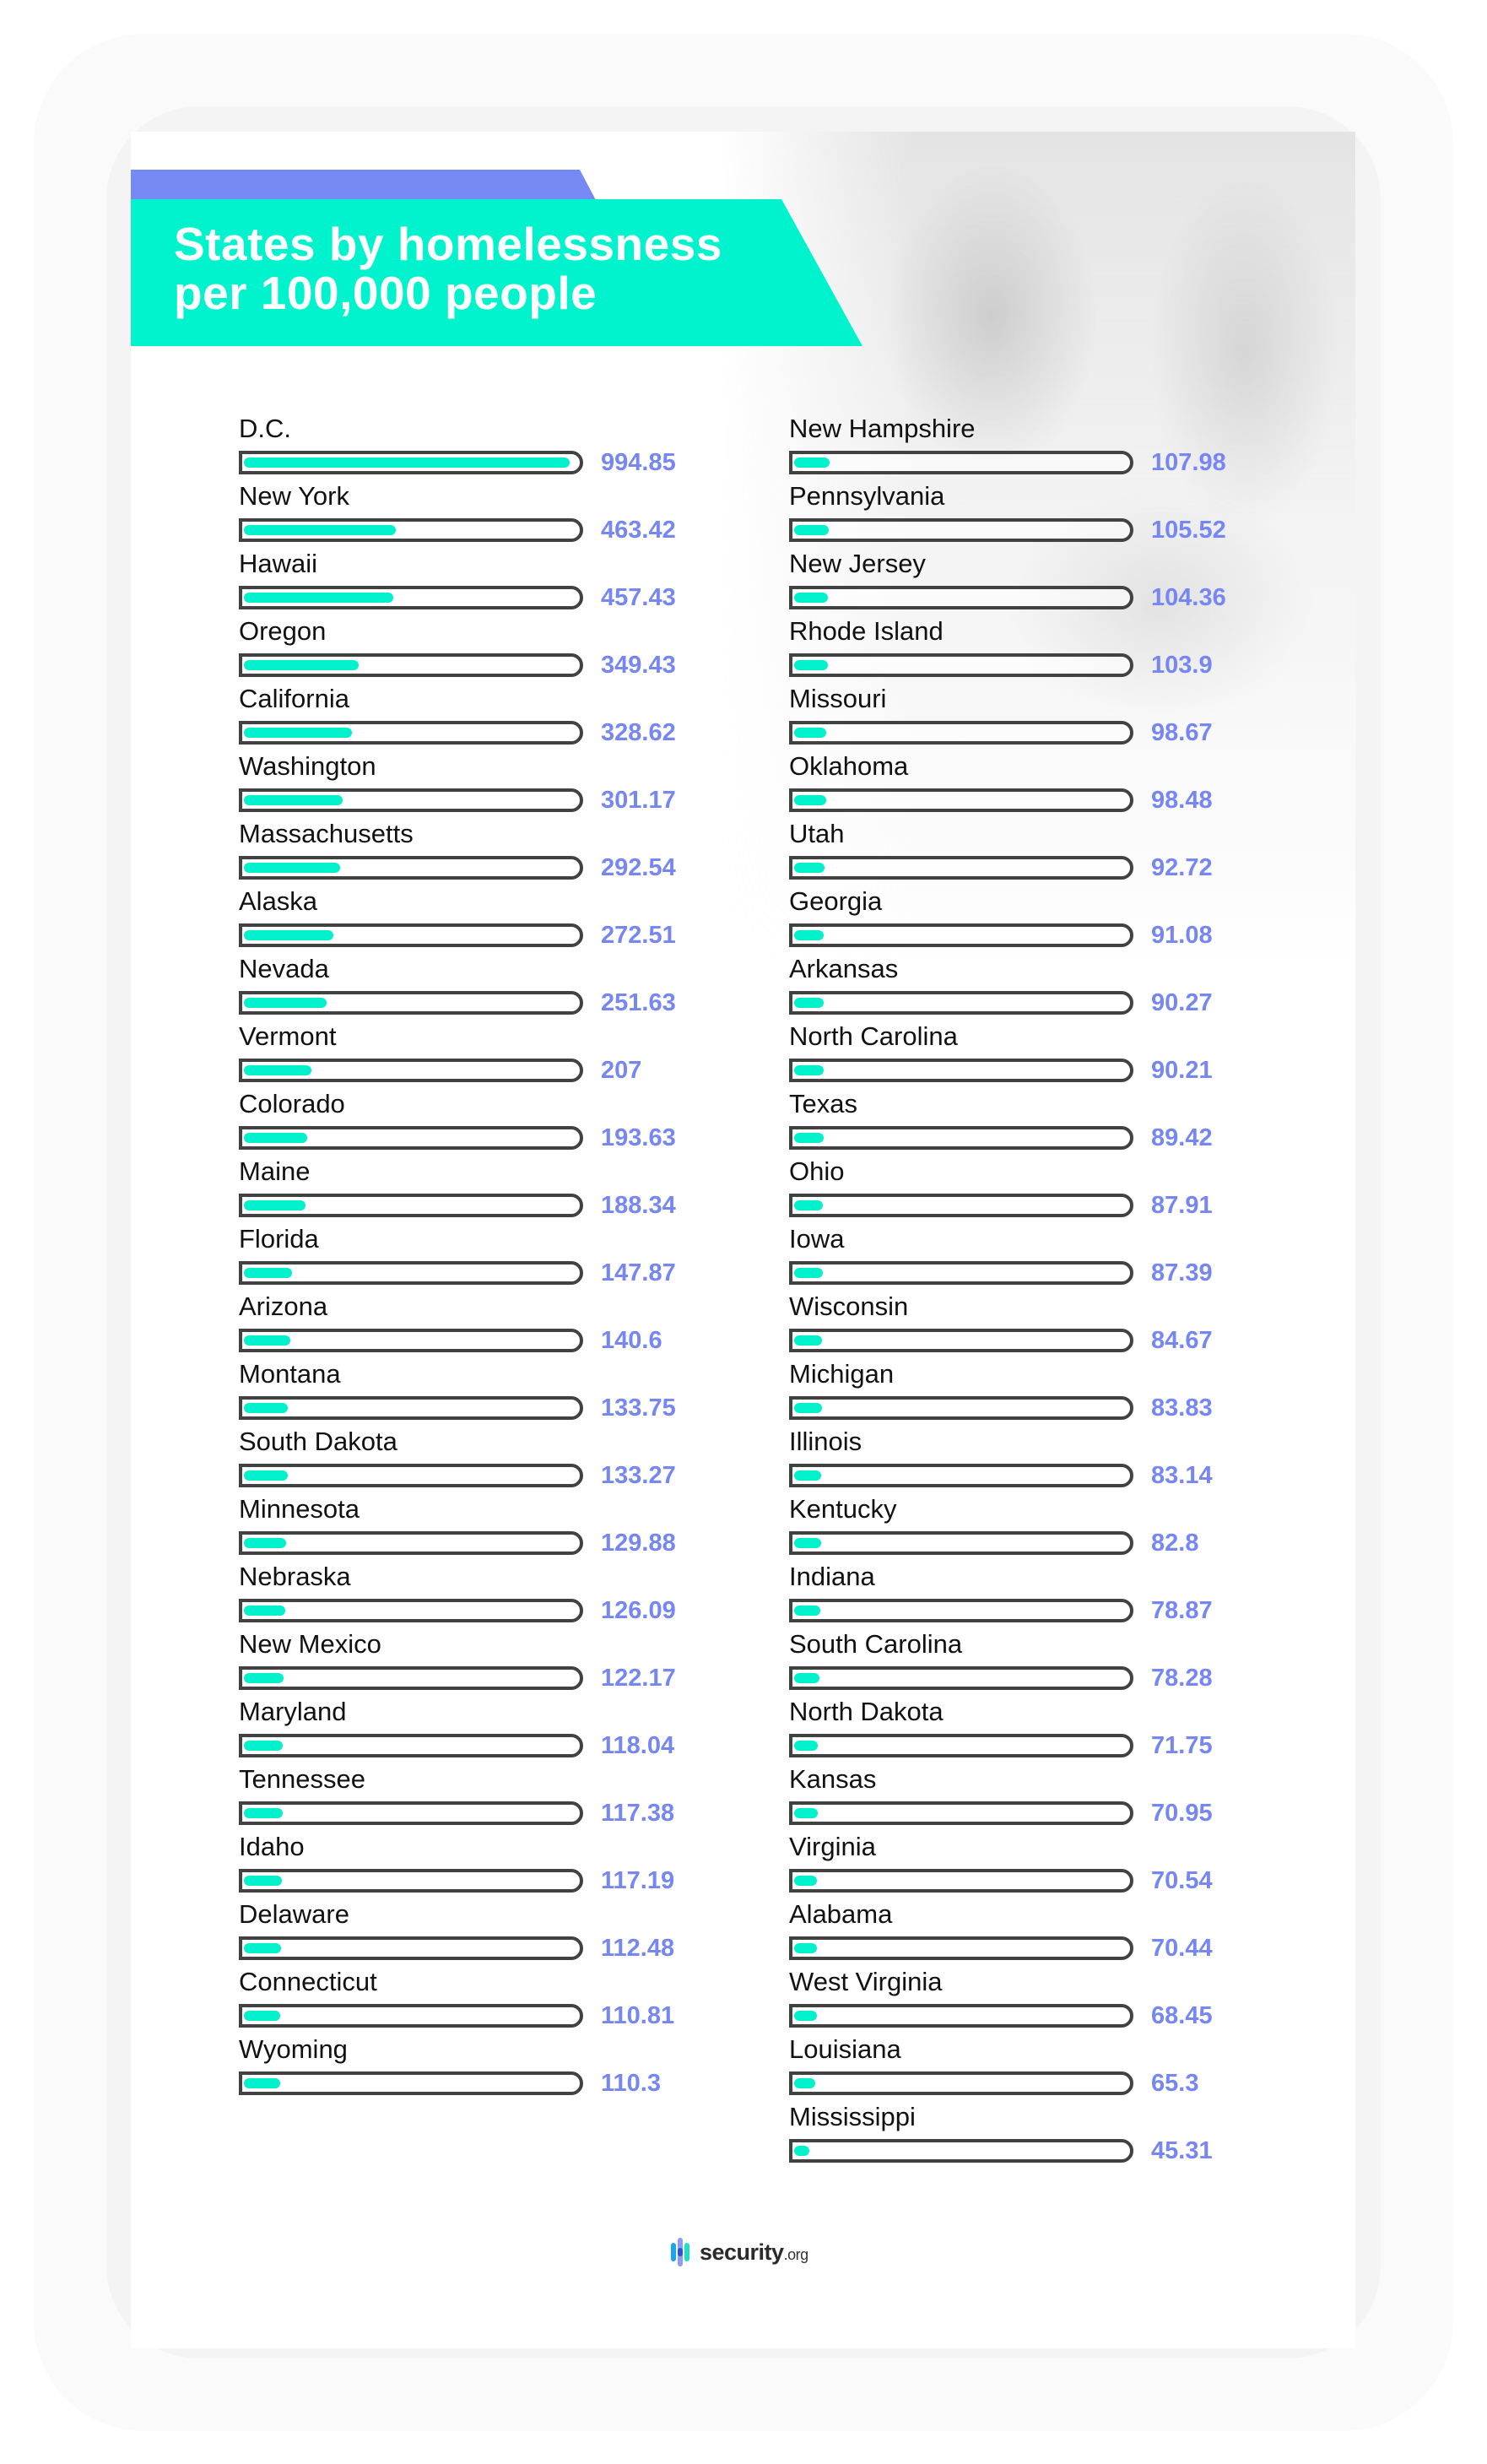  Describe the element at coordinates (1025, 446) in the screenshot. I see `bar-row: New Hampshire 107.98` at that location.